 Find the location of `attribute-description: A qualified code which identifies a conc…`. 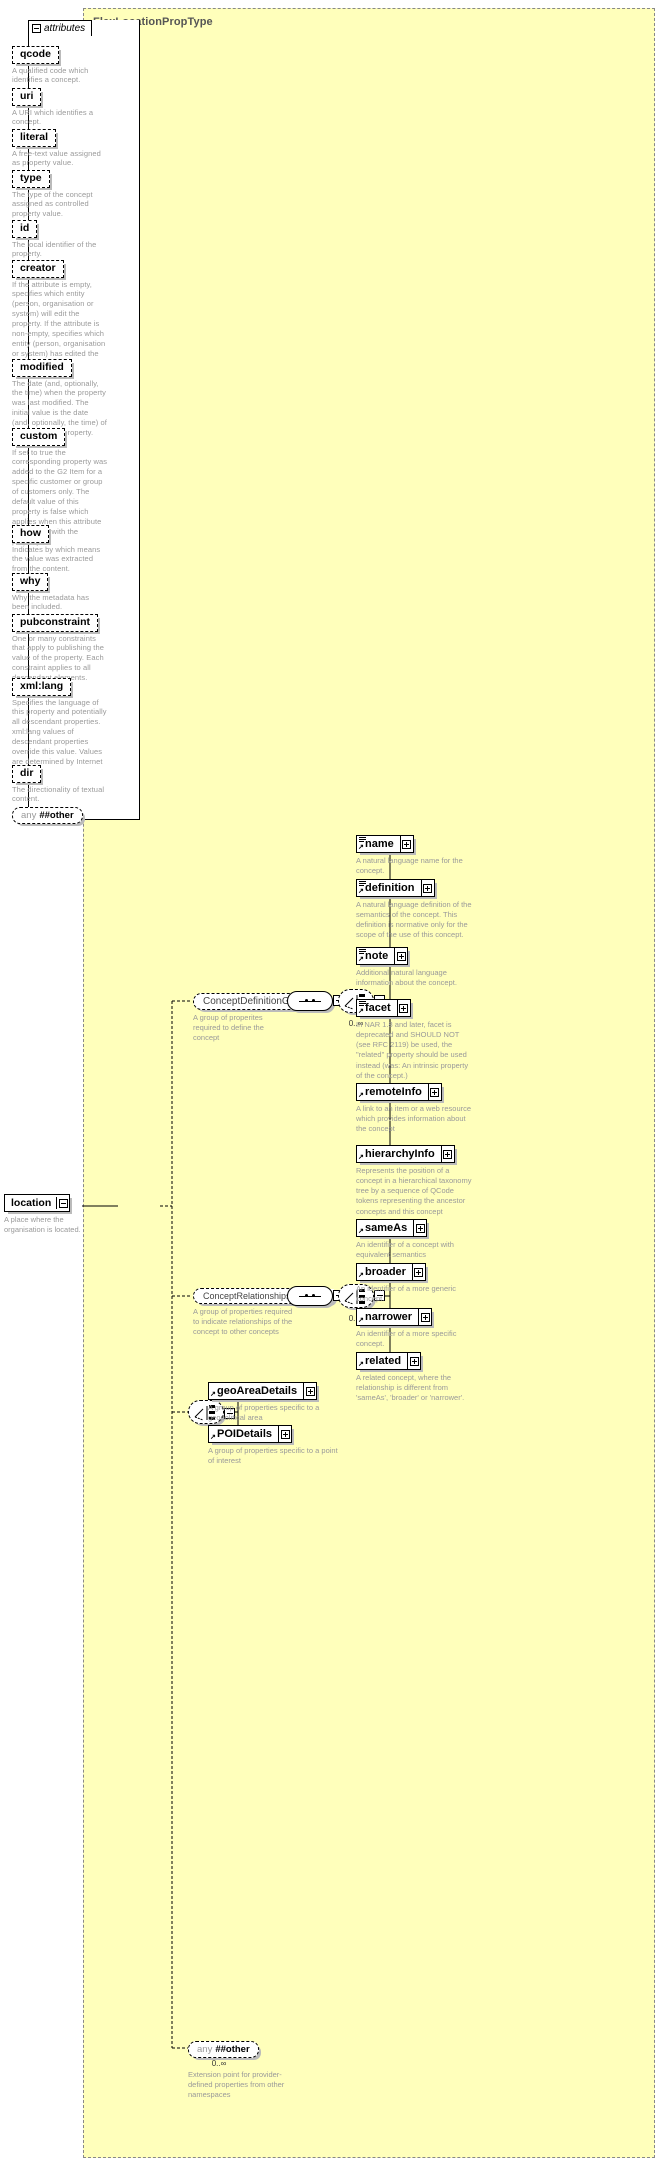

attribute-description: A qualified code which identifies a conc… is located at coordinates (50, 75).